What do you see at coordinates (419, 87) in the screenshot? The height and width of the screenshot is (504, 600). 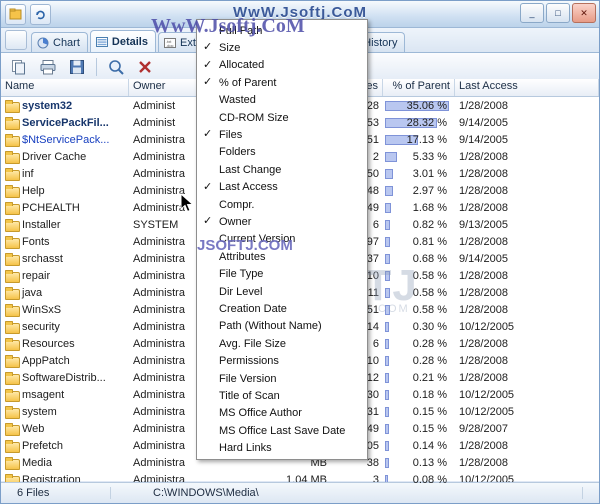 I see `column-header-percent-of-parent: % of Parent` at bounding box center [419, 87].